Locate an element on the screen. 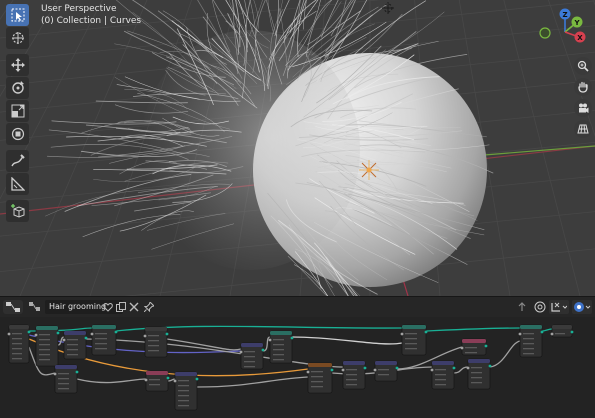 The height and width of the screenshot is (418, 595). parent-node-tree-button is located at coordinates (522, 307).